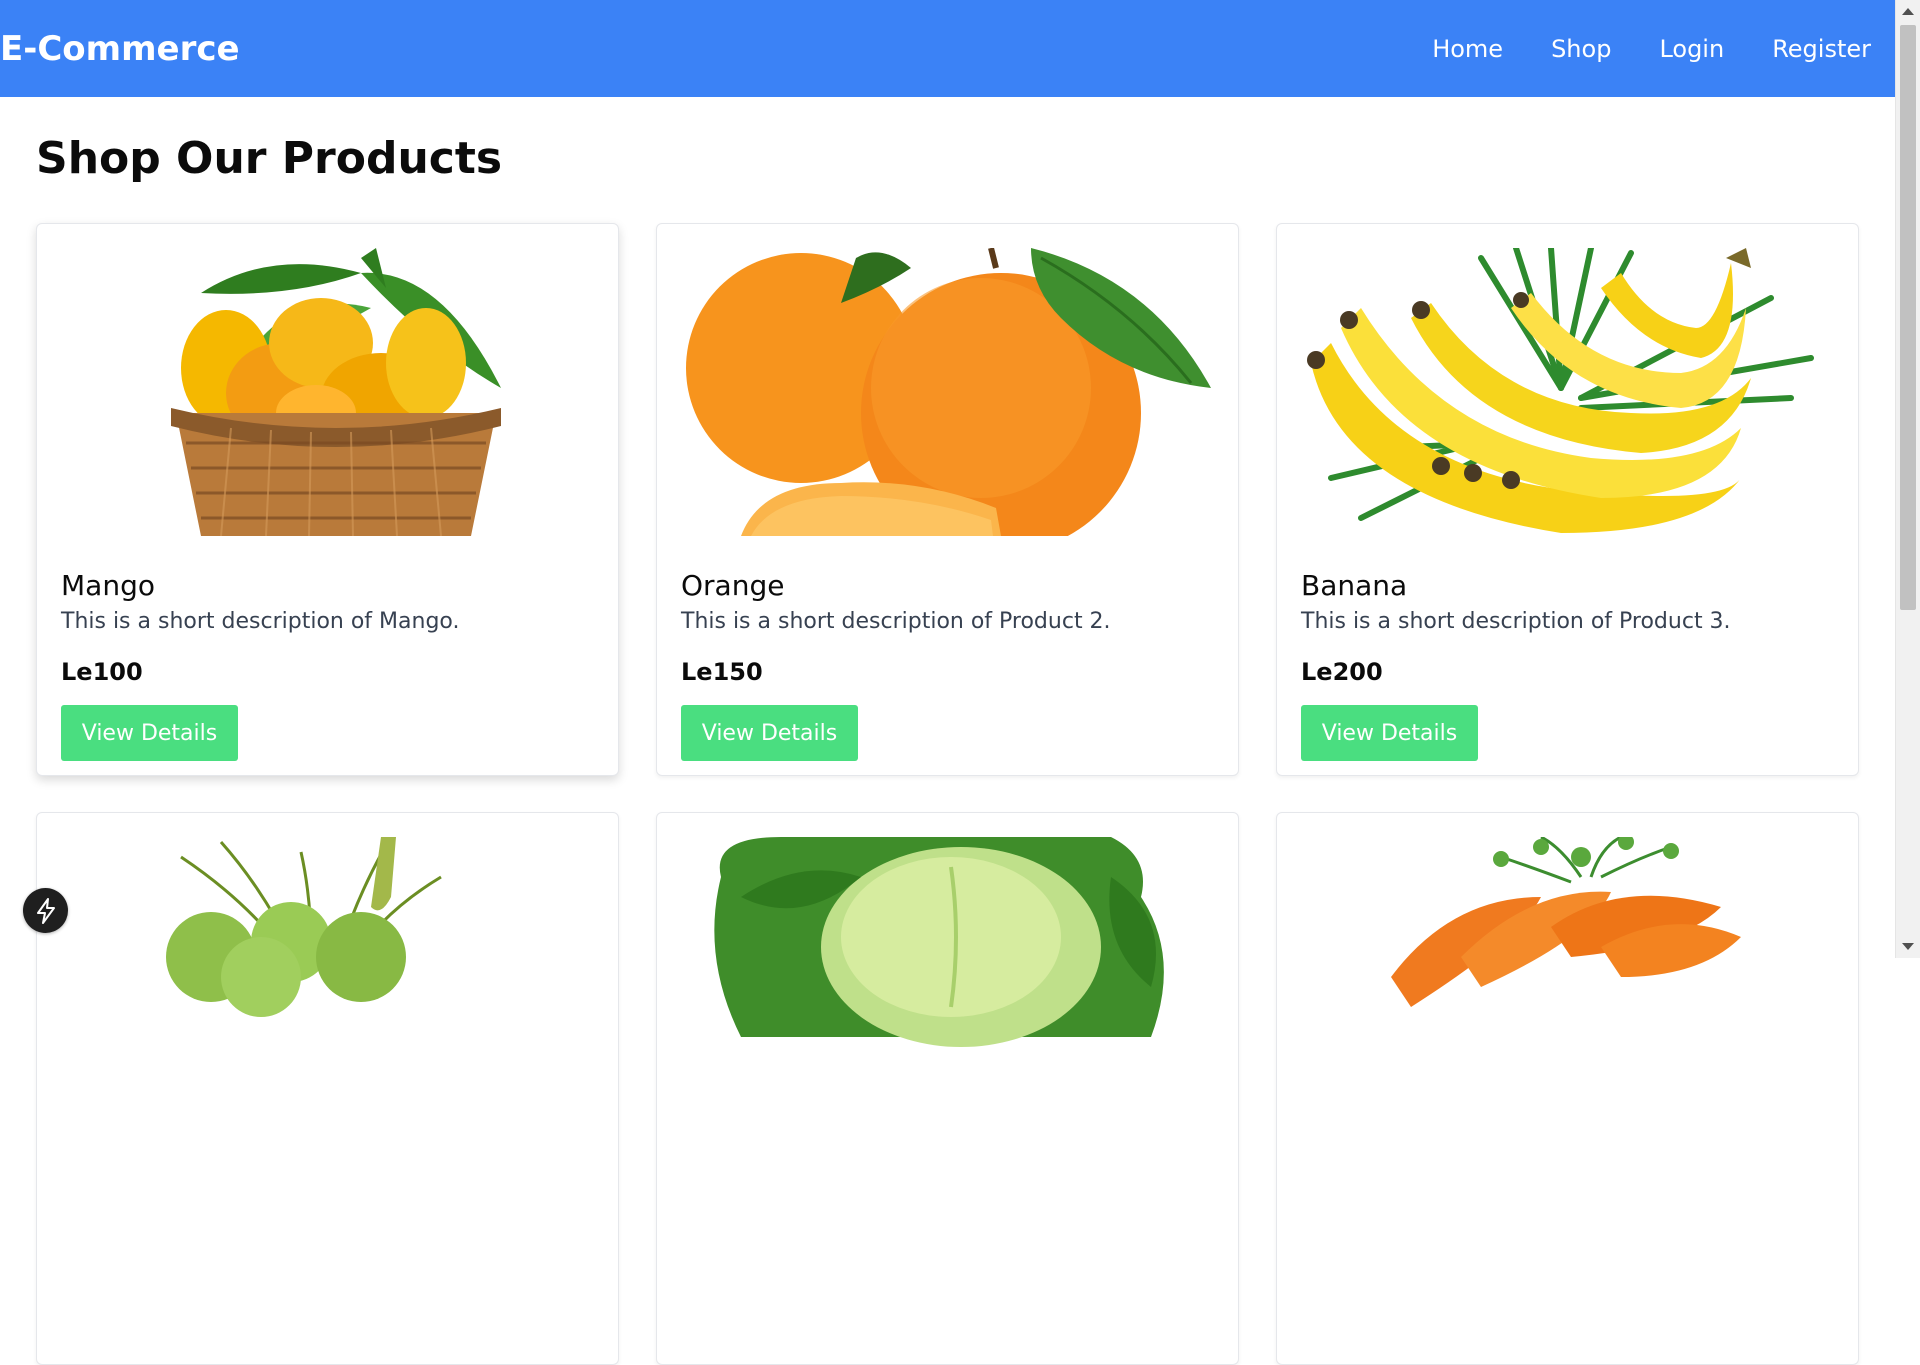  I want to click on bananas-image, so click(1568, 392).